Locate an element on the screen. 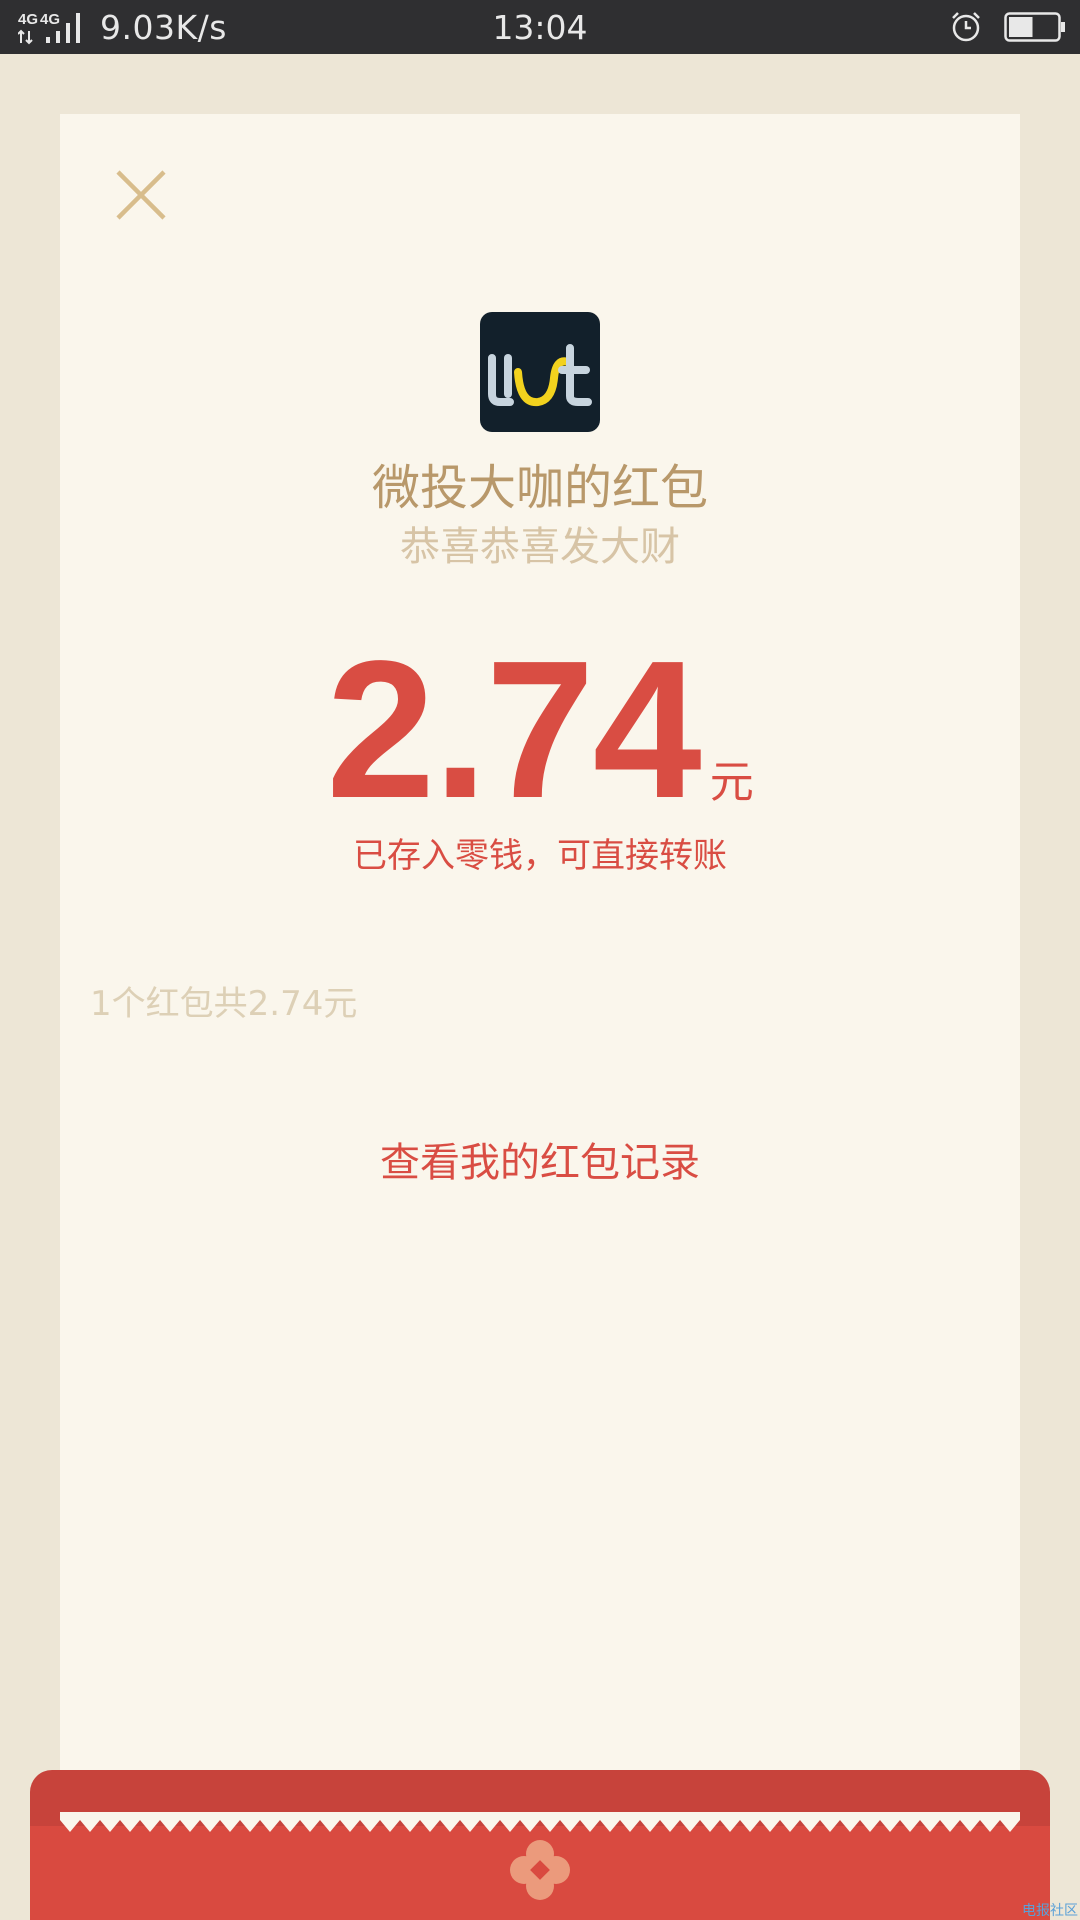 This screenshot has height=1920, width=1080. app-logo-icon is located at coordinates (540, 375).